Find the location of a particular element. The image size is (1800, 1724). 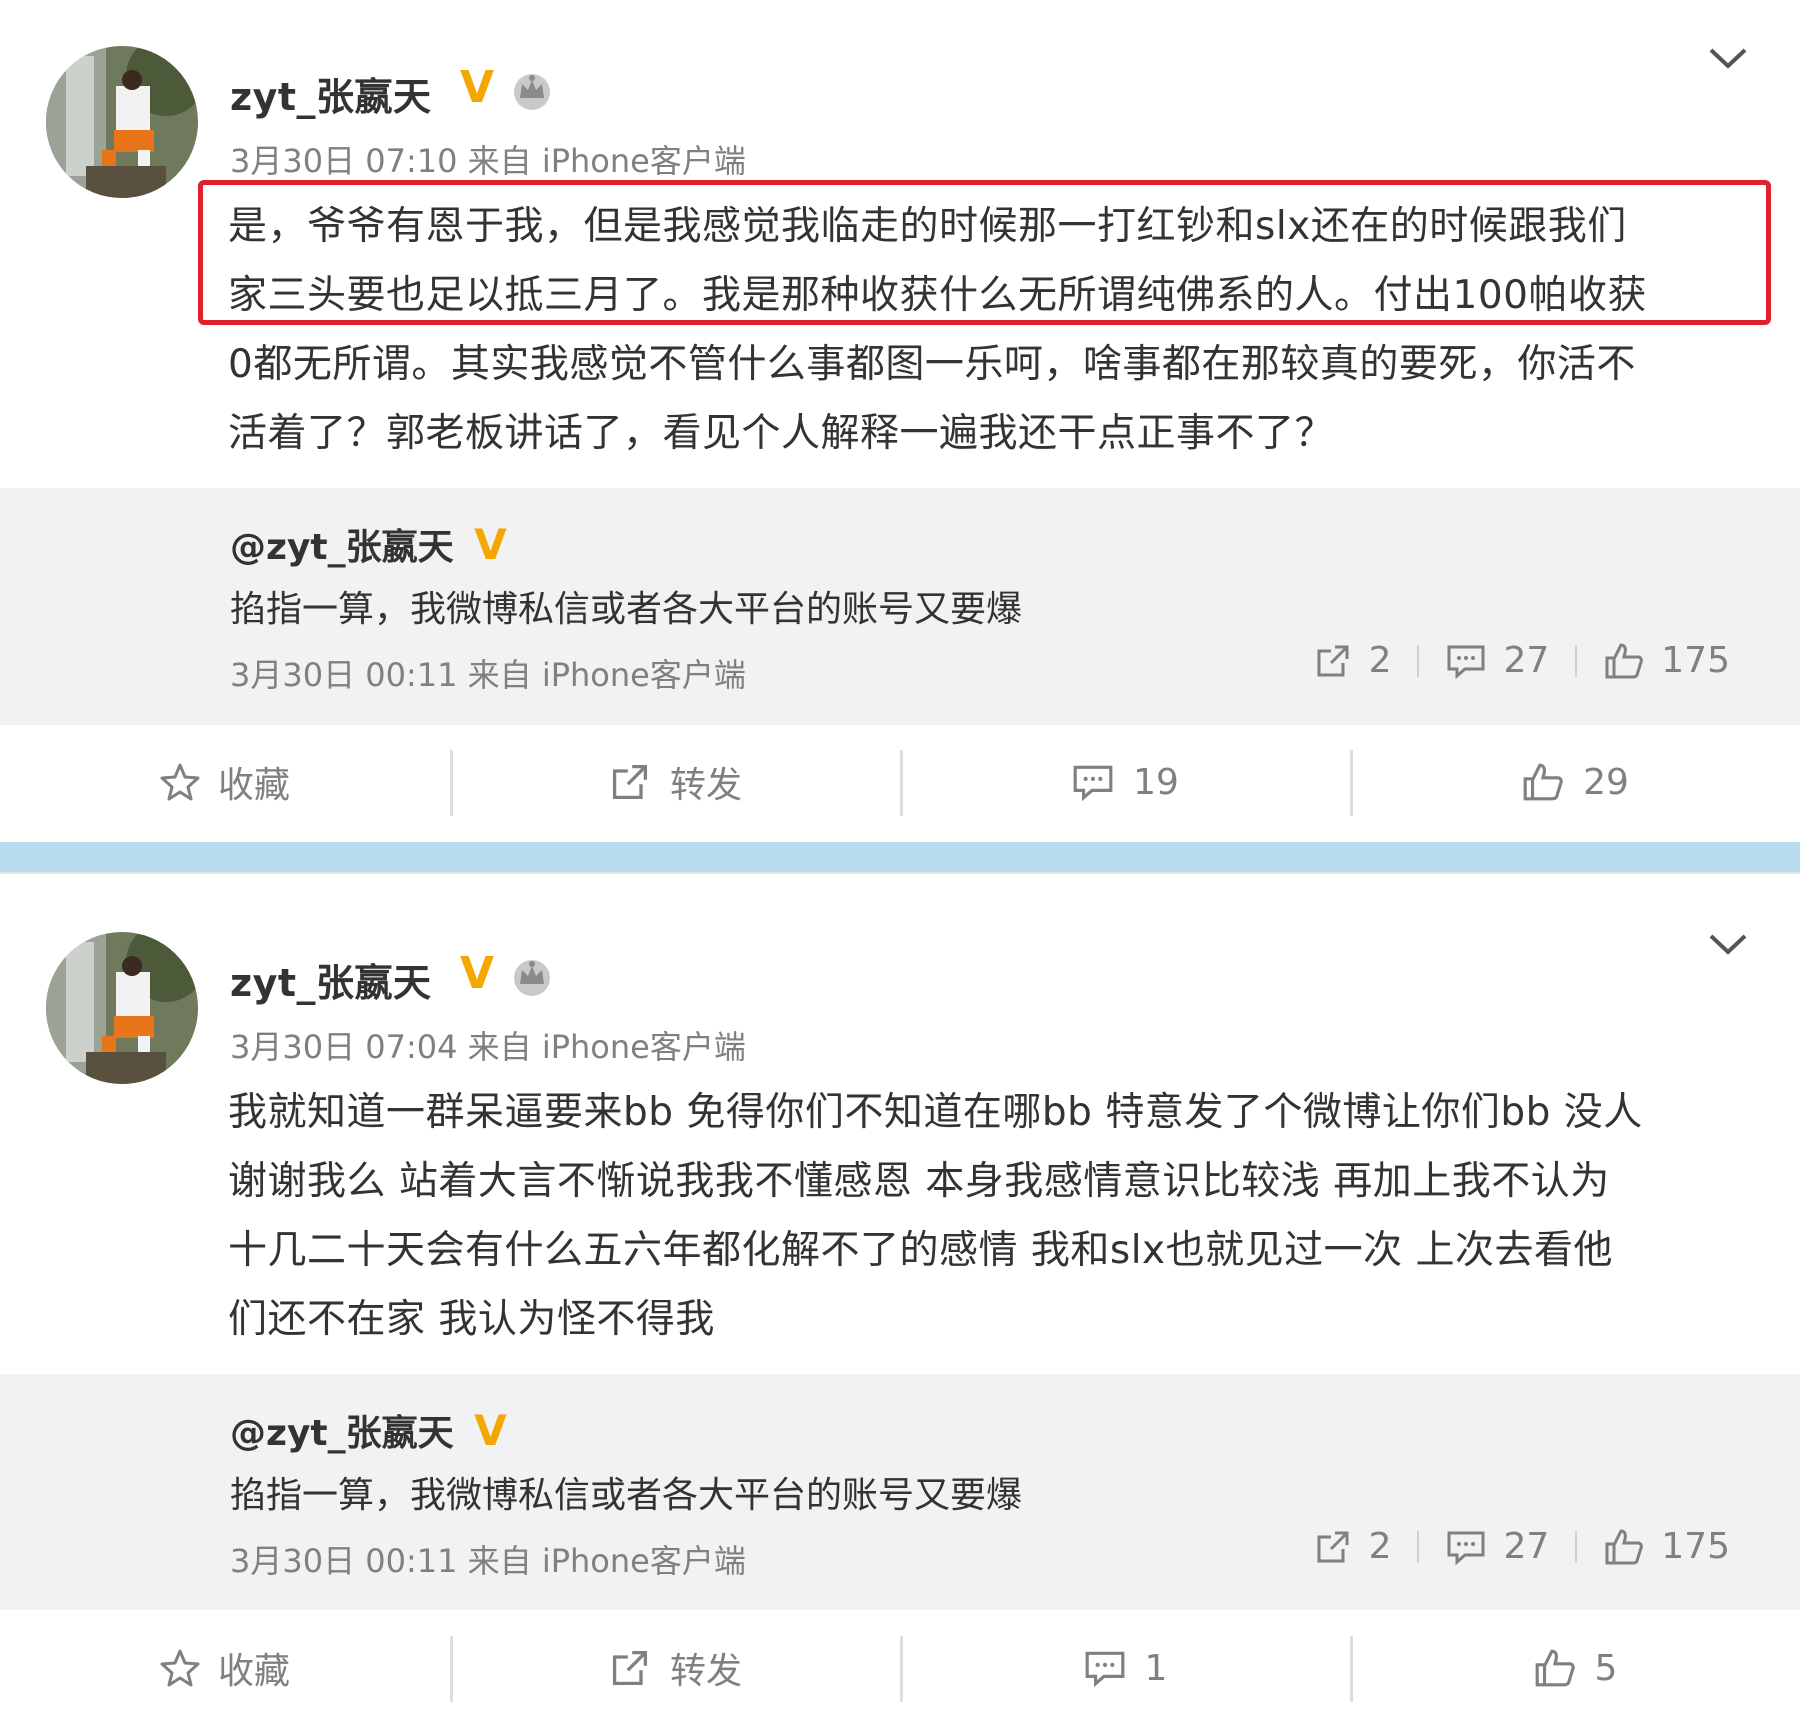

like-button: 29 is located at coordinates (1575, 782).